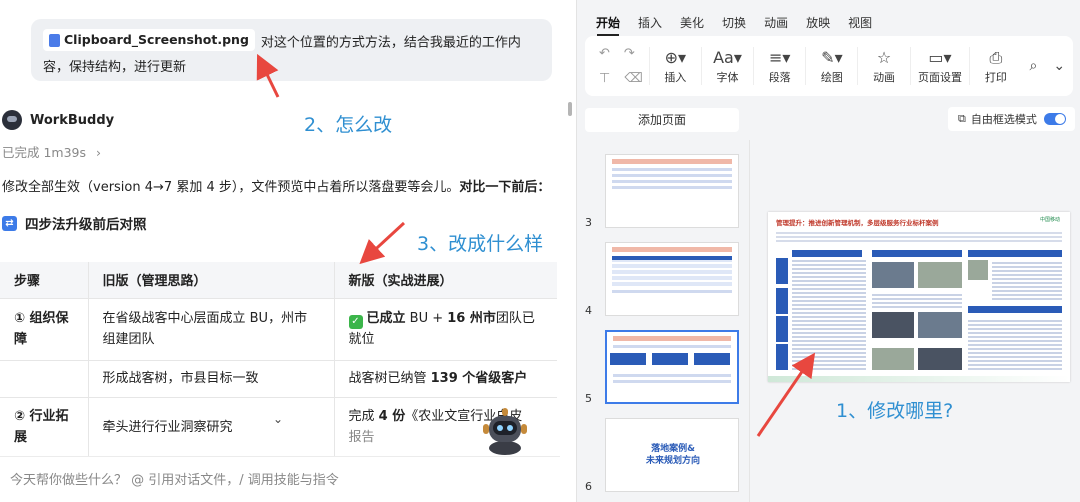 The width and height of the screenshot is (1080, 502). Describe the element at coordinates (479, 378) in the screenshot. I see `cell-bold: 139 个省级客户` at that location.